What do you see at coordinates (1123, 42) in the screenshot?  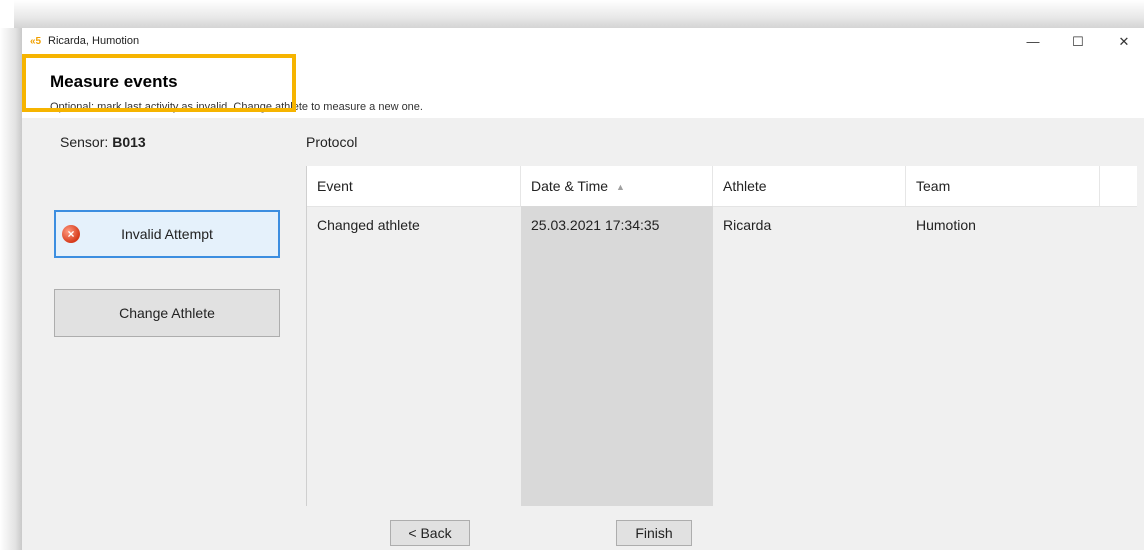 I see `close-icon: ✕` at bounding box center [1123, 42].